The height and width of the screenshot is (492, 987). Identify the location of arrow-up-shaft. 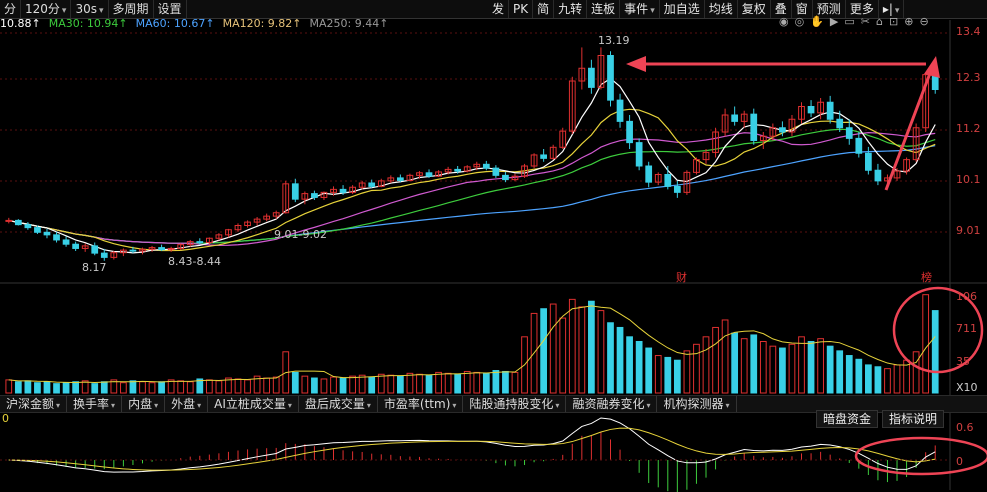
(909, 129).